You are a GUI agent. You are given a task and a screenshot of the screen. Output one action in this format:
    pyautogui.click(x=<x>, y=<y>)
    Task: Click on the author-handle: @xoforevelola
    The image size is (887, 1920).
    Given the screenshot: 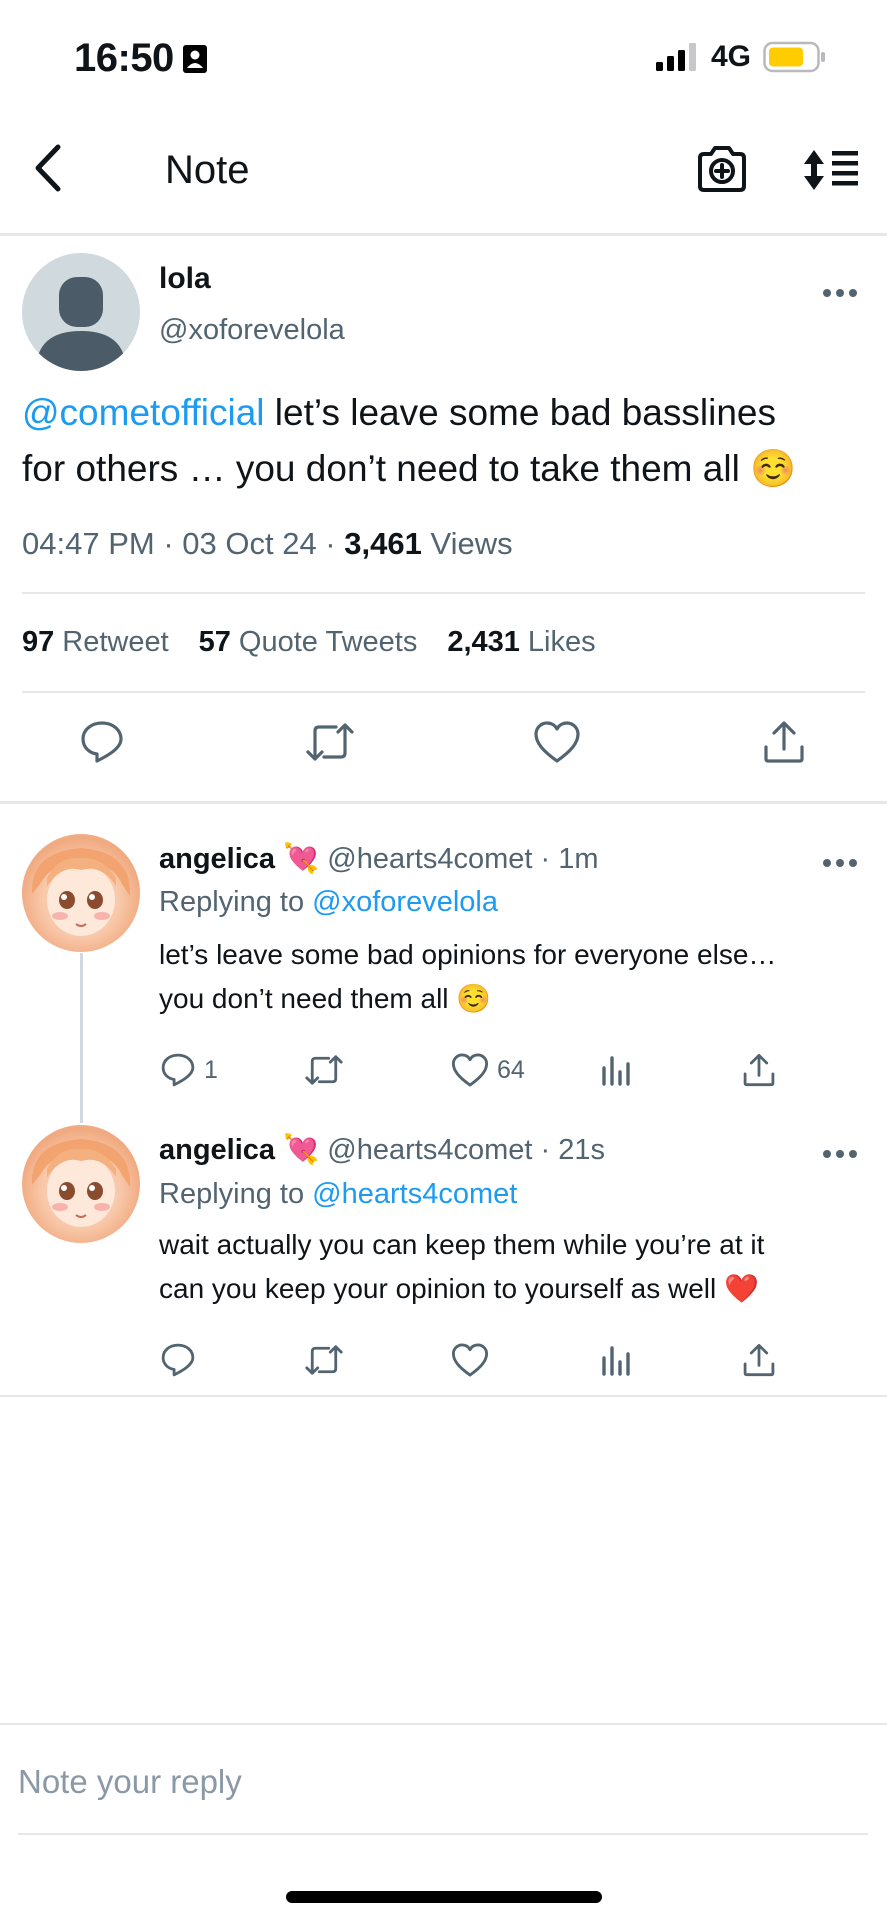 What is the action you would take?
    pyautogui.click(x=252, y=330)
    